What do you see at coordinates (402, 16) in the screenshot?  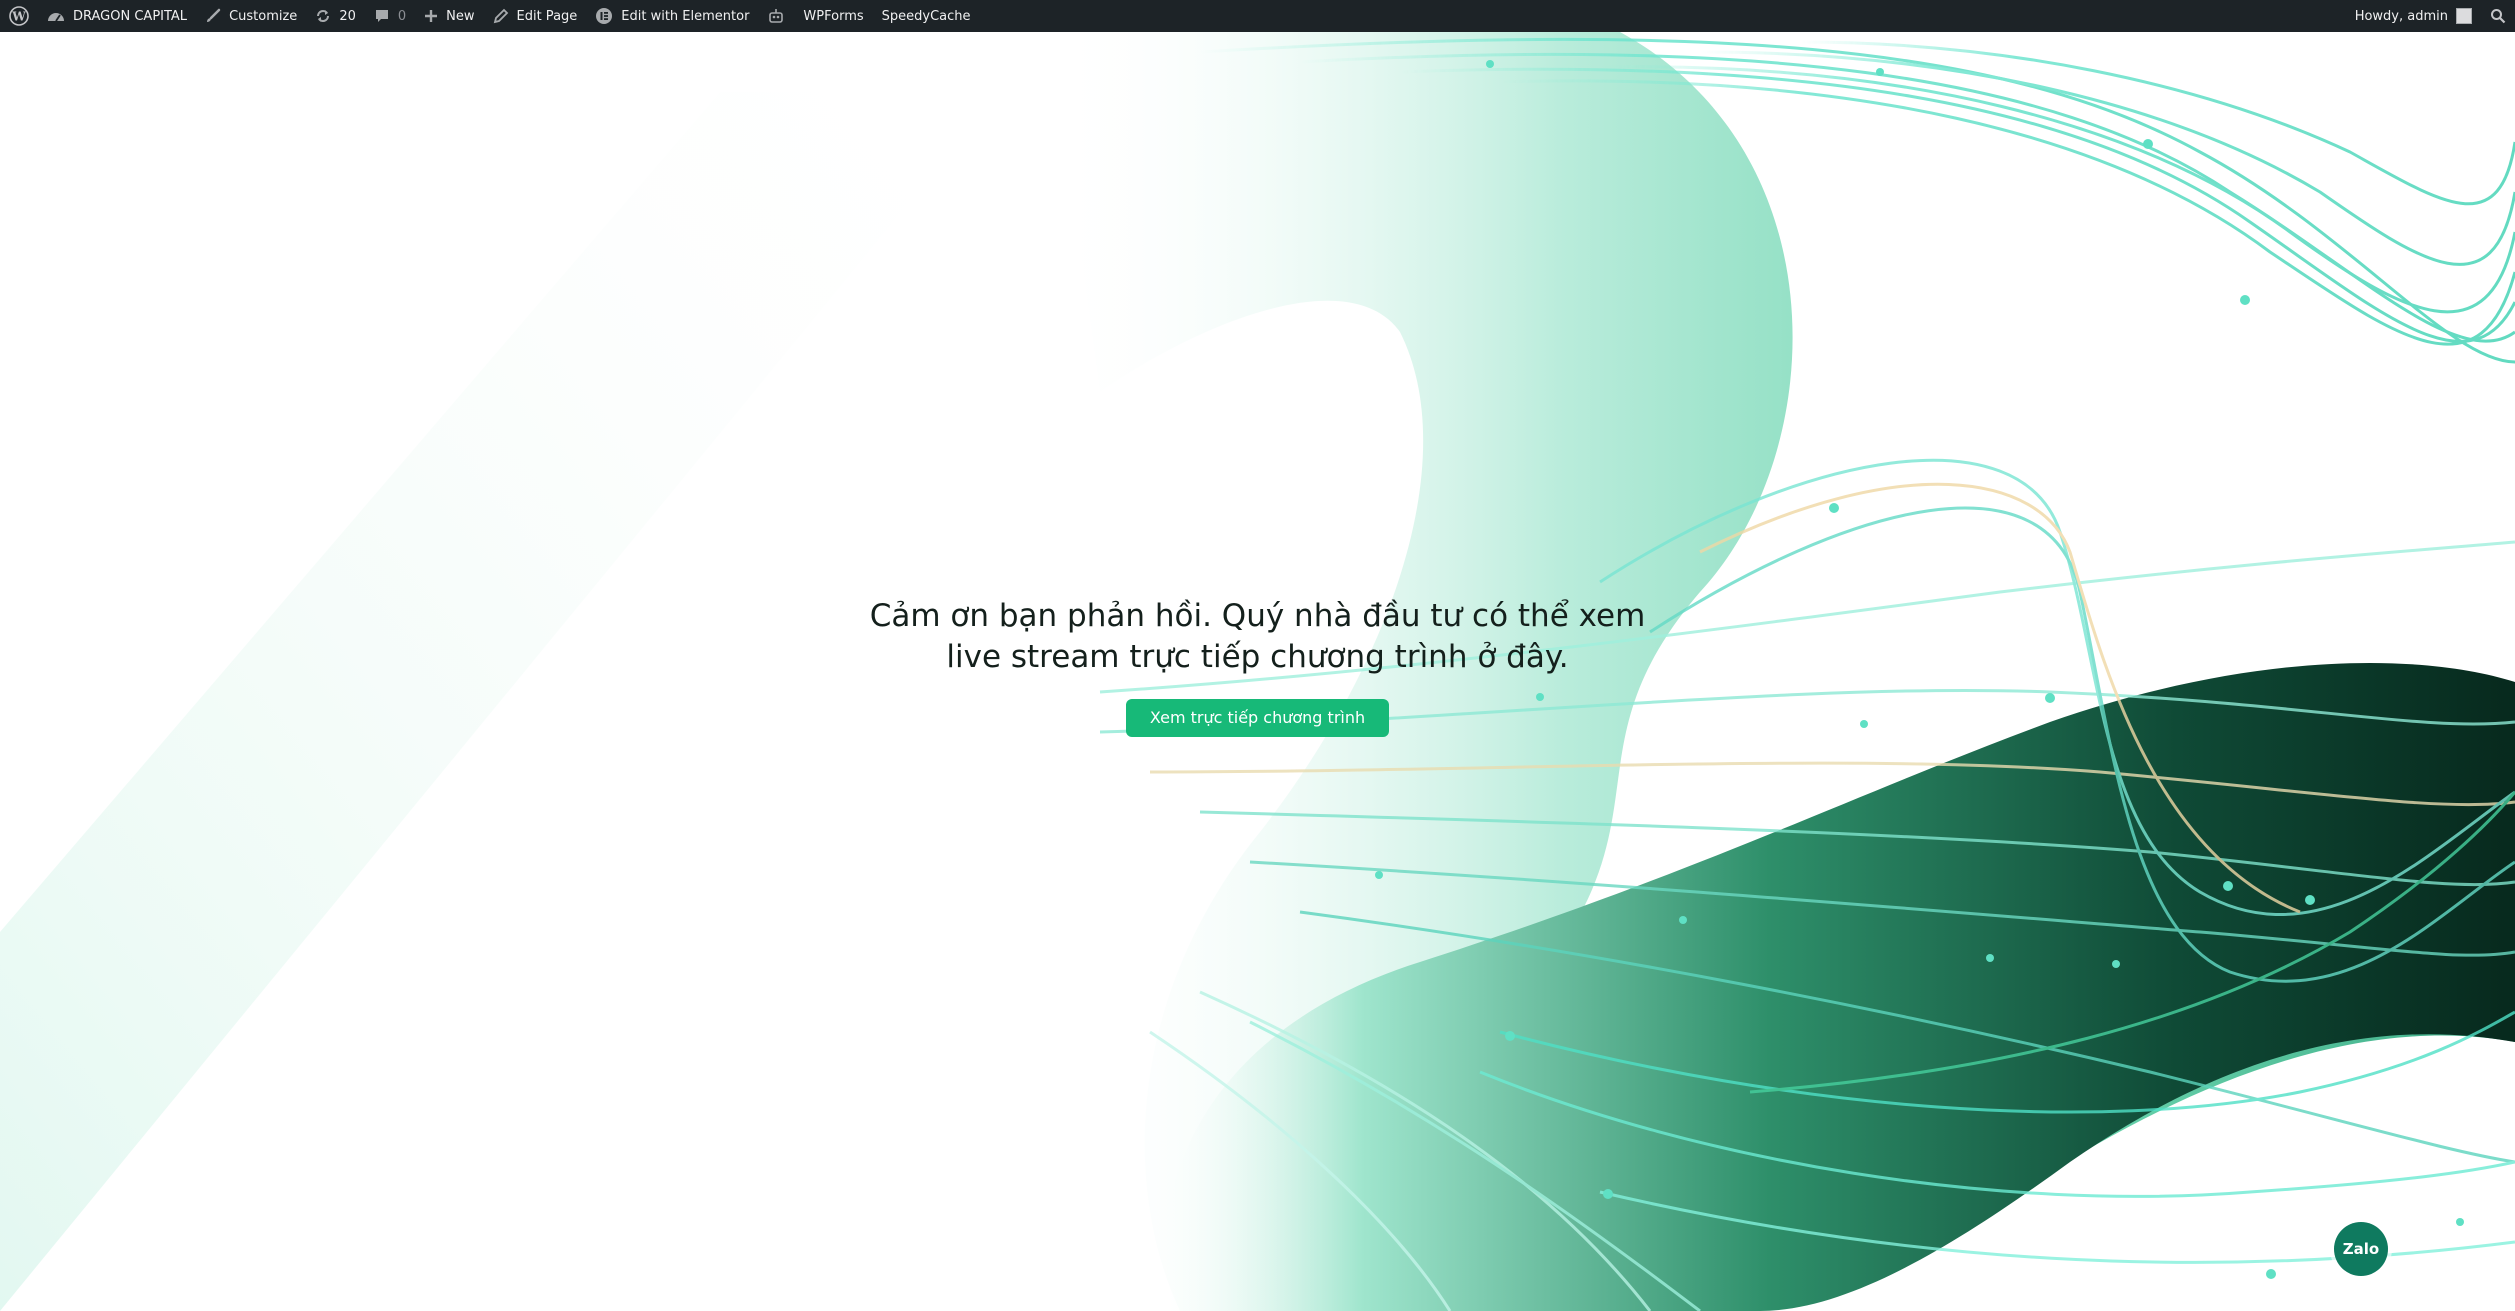 I see `comments-count: 0` at bounding box center [402, 16].